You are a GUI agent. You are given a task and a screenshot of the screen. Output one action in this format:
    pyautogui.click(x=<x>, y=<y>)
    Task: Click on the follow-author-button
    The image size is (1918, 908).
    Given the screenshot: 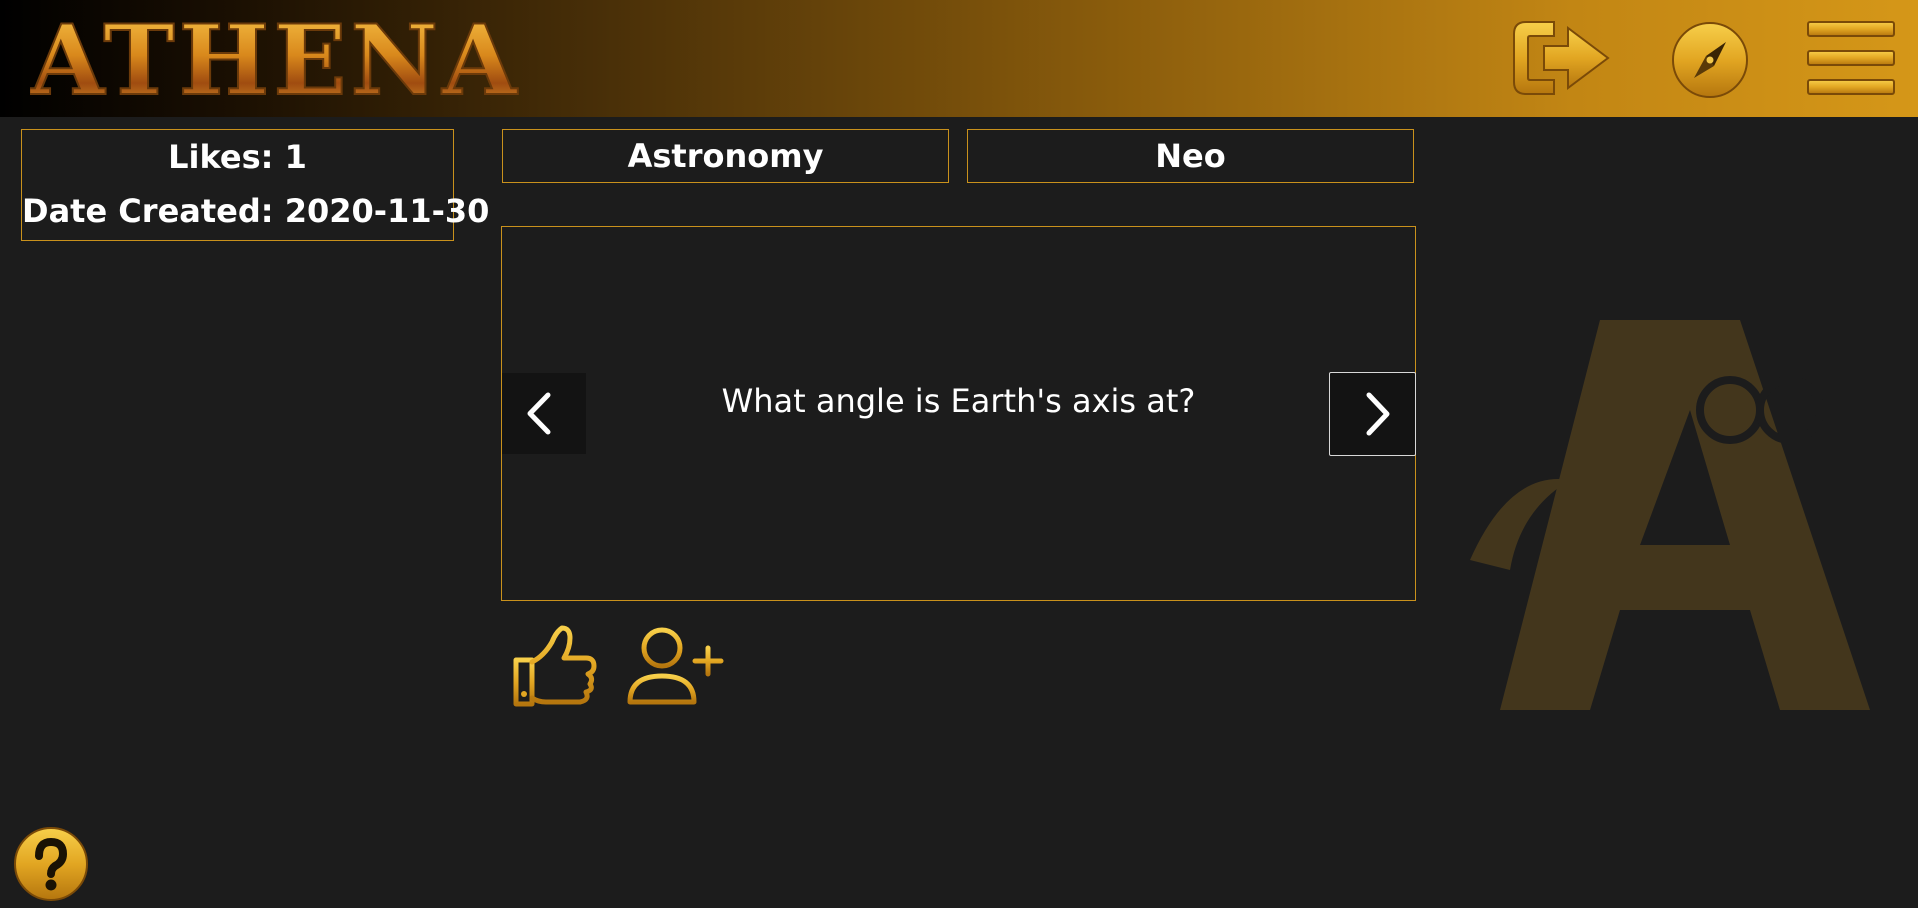 What is the action you would take?
    pyautogui.click(x=676, y=666)
    